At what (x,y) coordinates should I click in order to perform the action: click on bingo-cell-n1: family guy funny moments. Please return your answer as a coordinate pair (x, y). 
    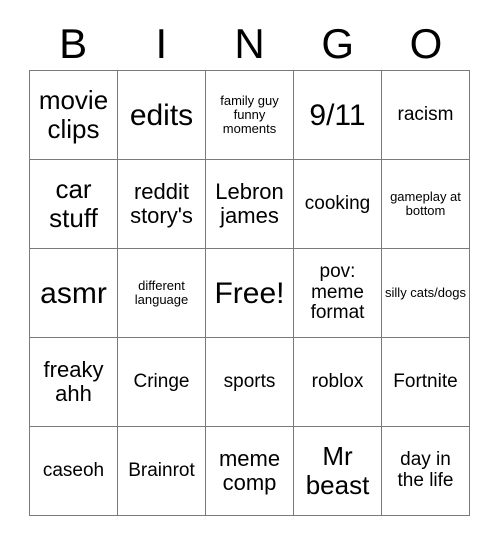
    Looking at the image, I should click on (250, 115).